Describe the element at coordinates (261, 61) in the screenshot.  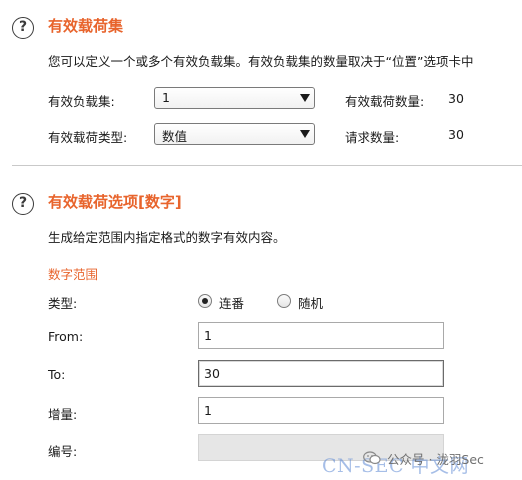
I see `payload-sets-description: 您可以定义一个或多个有效负载集。有效负载集的数量取决于“位置”选项卡中` at that location.